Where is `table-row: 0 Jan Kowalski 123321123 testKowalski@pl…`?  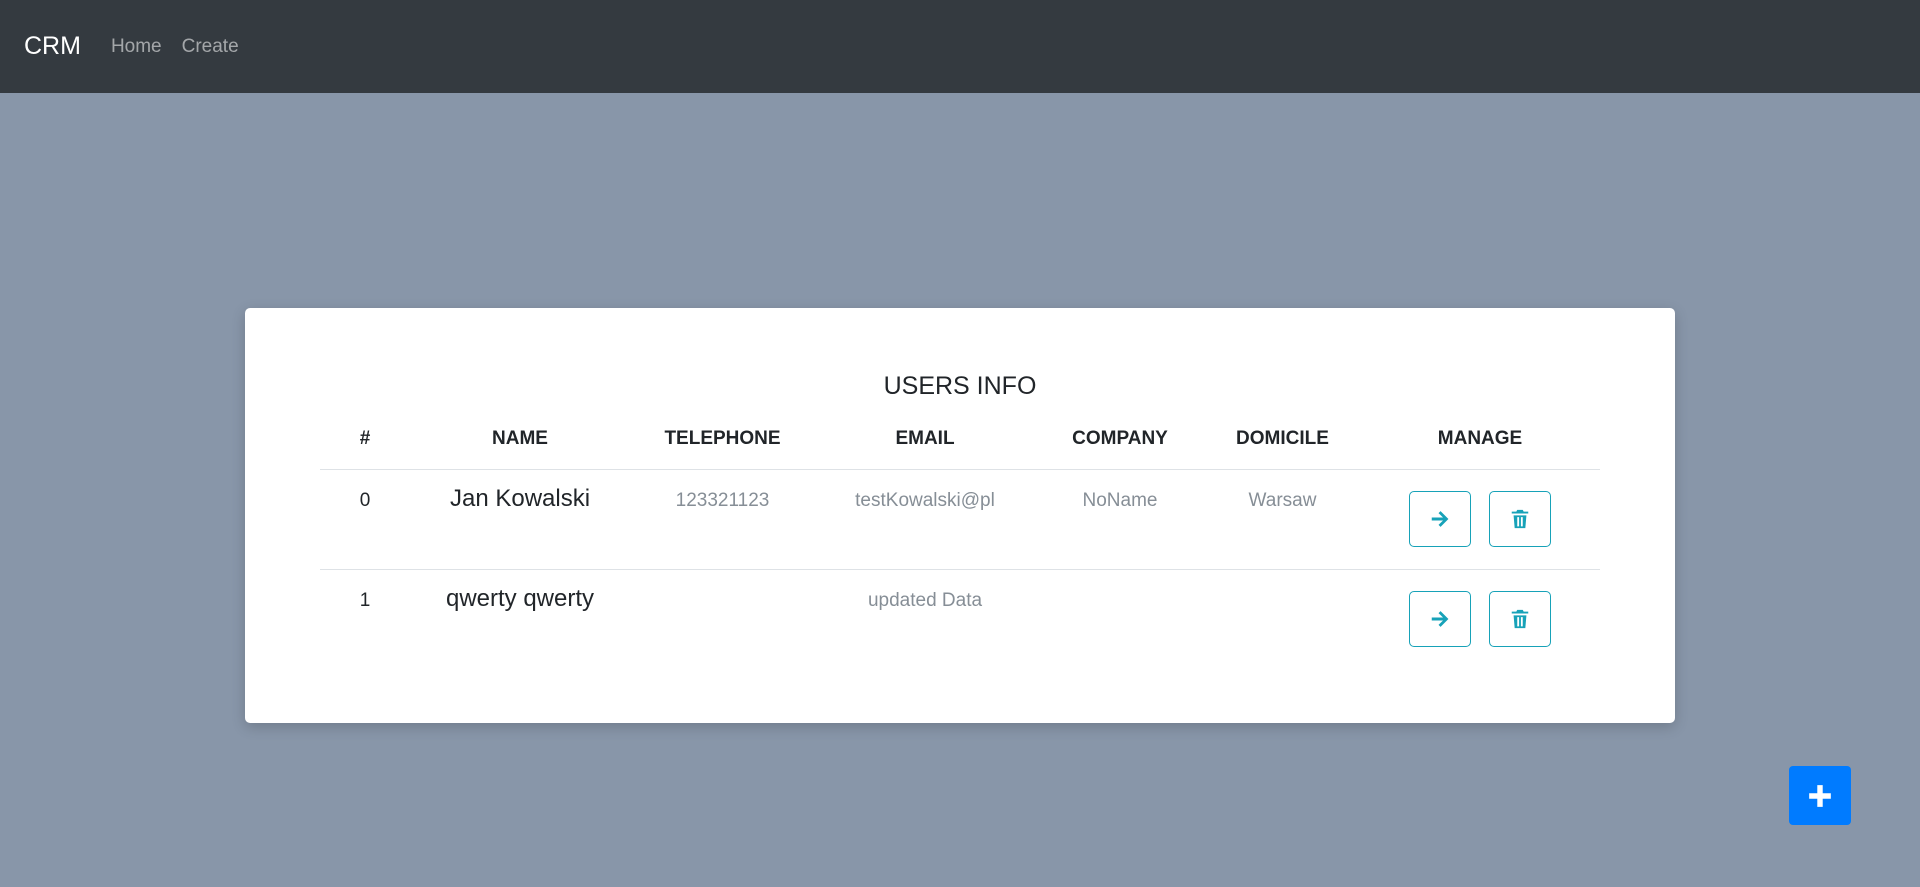
table-row: 0 Jan Kowalski 123321123 testKowalski@pl… is located at coordinates (960, 519).